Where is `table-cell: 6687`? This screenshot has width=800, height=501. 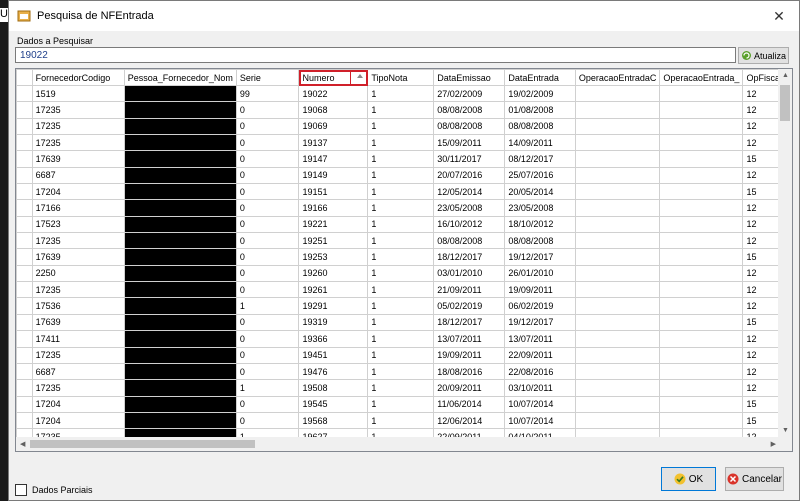 table-cell: 6687 is located at coordinates (78, 175).